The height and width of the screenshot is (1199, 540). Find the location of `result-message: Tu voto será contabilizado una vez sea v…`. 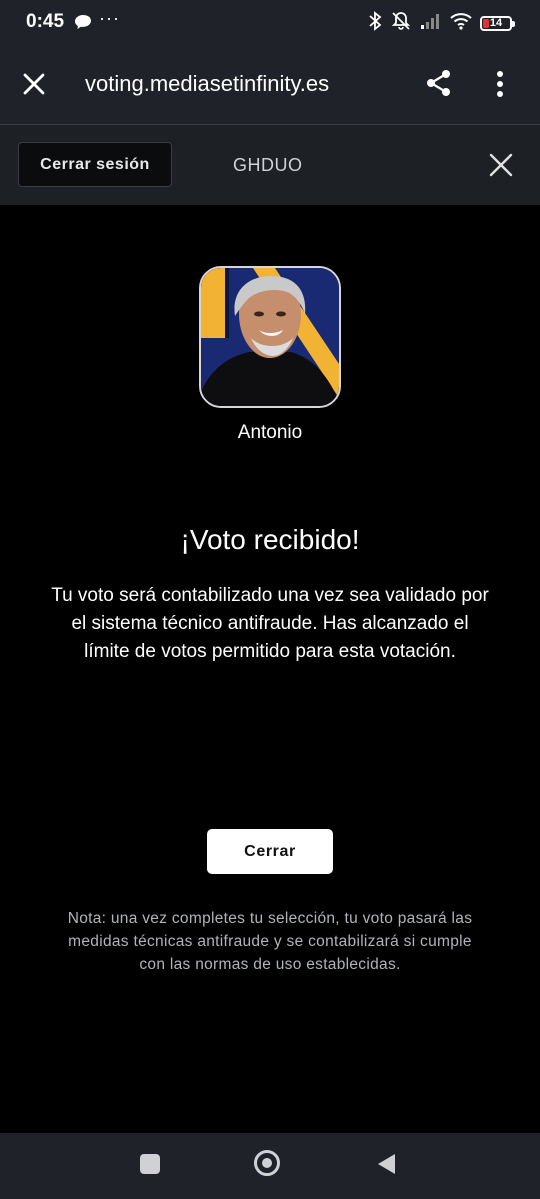

result-message: Tu voto será contabilizado una vez sea v… is located at coordinates (270, 623).